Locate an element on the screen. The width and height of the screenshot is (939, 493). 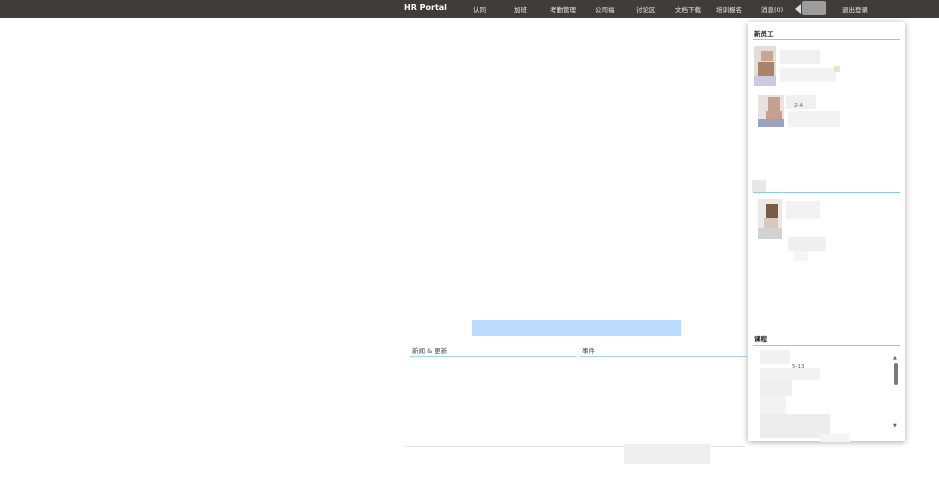
employee-tag-blur is located at coordinates (837, 69).